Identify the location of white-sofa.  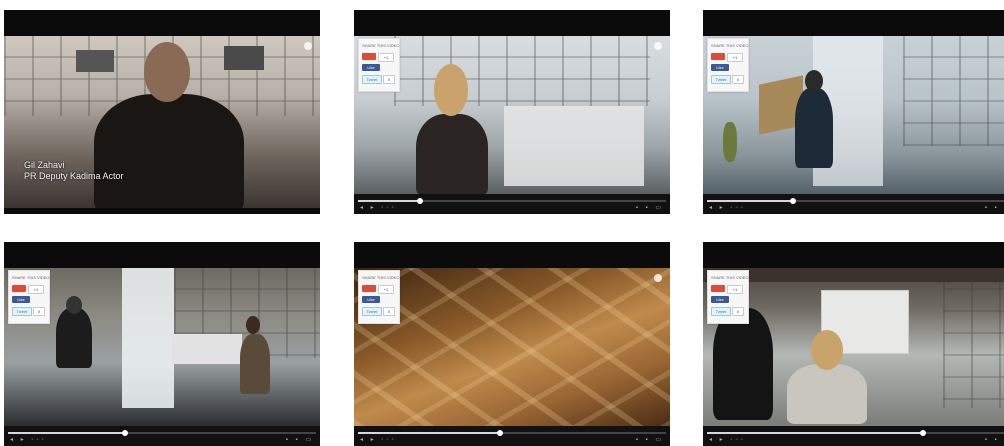
(207, 349).